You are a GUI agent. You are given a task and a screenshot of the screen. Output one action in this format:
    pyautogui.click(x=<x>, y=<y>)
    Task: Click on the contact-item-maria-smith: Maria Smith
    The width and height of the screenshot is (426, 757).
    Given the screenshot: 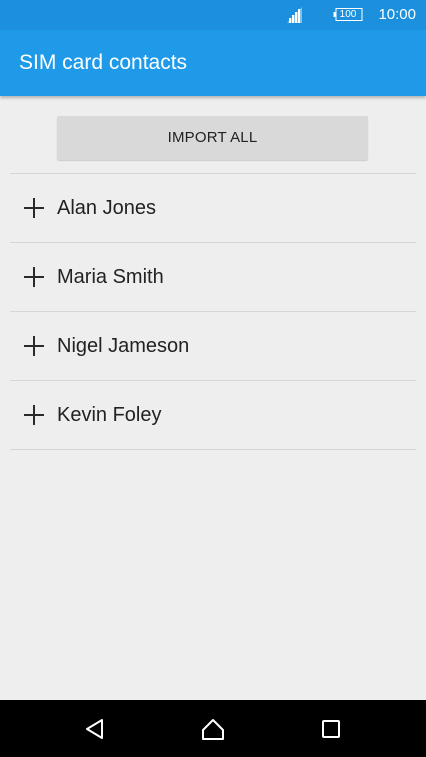 What is the action you would take?
    pyautogui.click(x=213, y=277)
    